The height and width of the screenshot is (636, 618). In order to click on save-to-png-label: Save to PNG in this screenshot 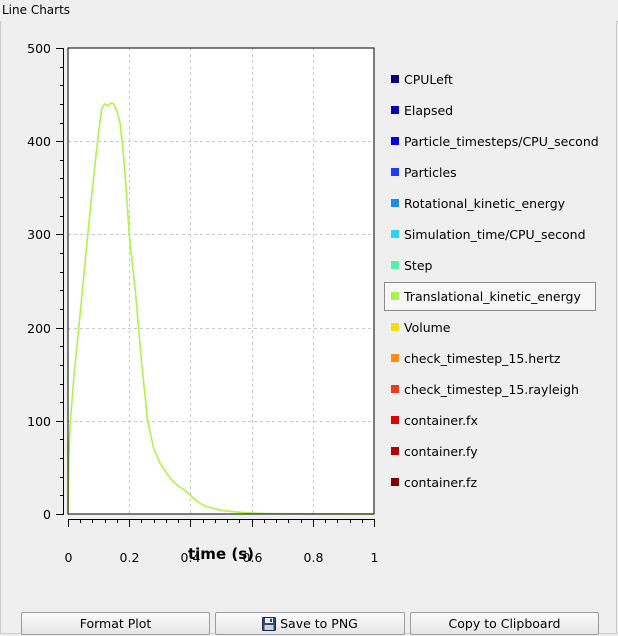, I will do `click(319, 623)`.